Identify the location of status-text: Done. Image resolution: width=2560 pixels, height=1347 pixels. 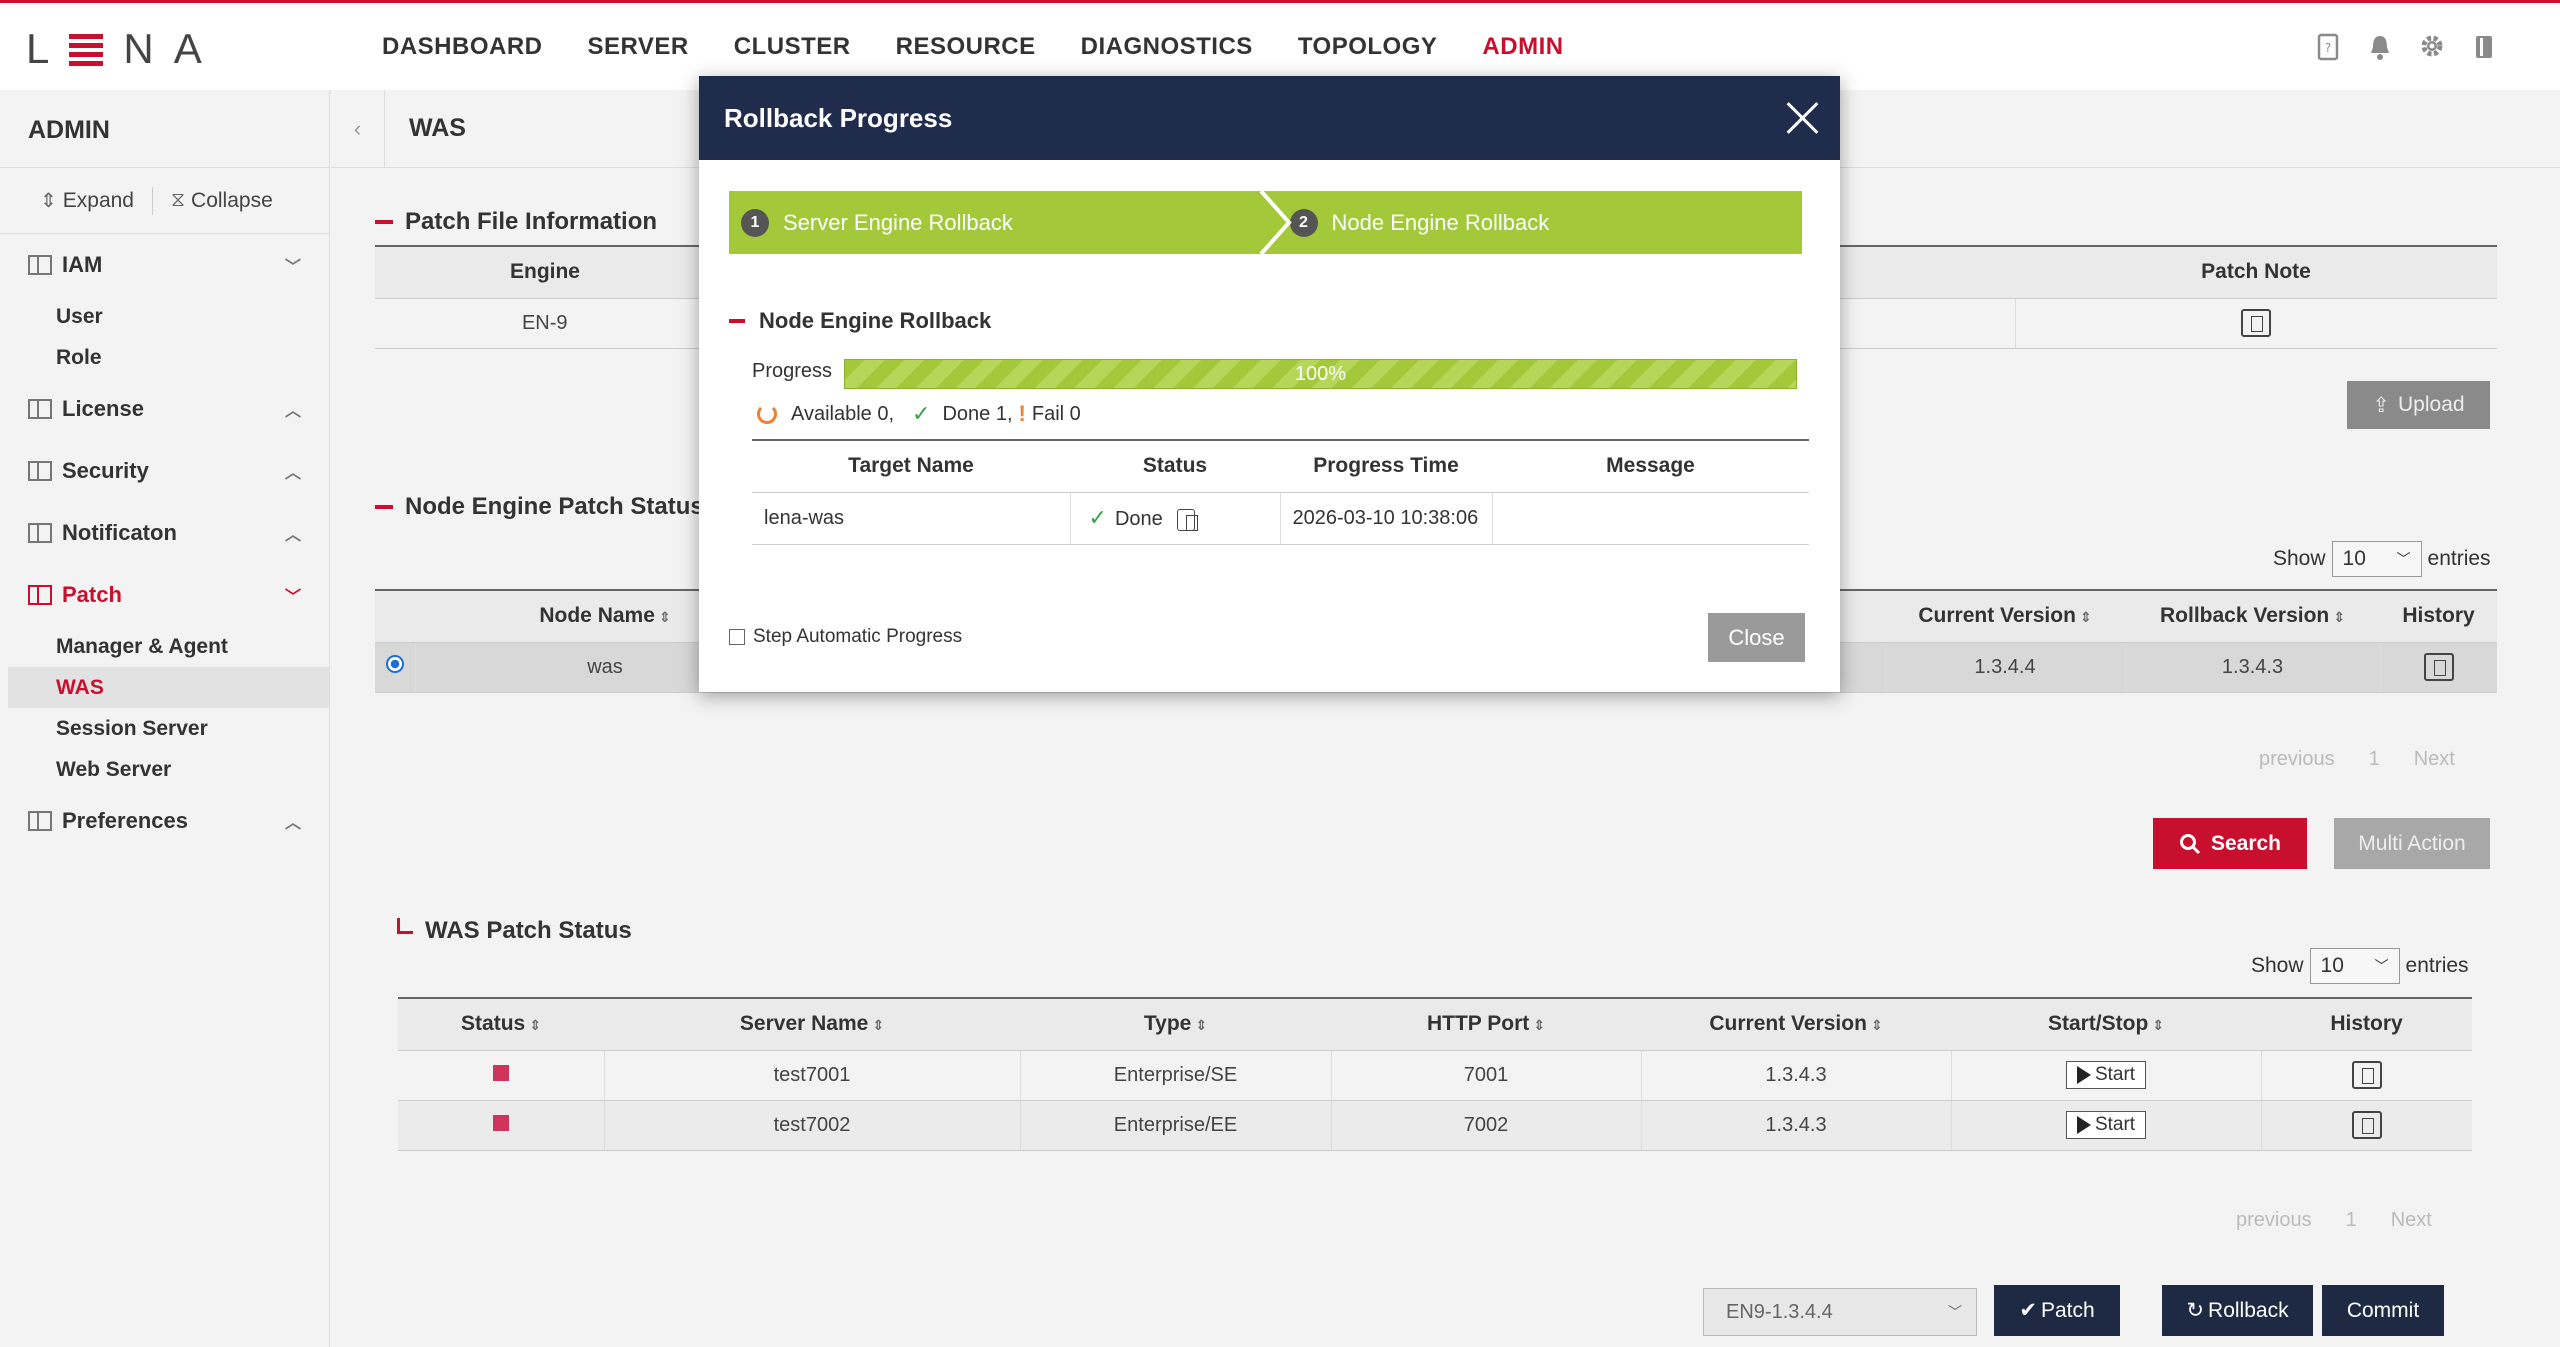
(1138, 519).